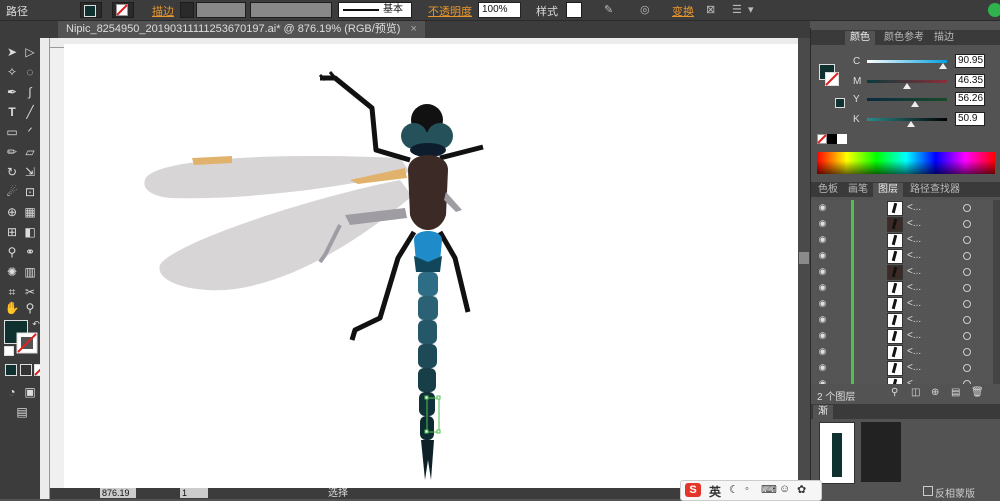 The height and width of the screenshot is (501, 1000). What do you see at coordinates (955, 392) in the screenshot?
I see `new-layer-icon: ▤` at bounding box center [955, 392].